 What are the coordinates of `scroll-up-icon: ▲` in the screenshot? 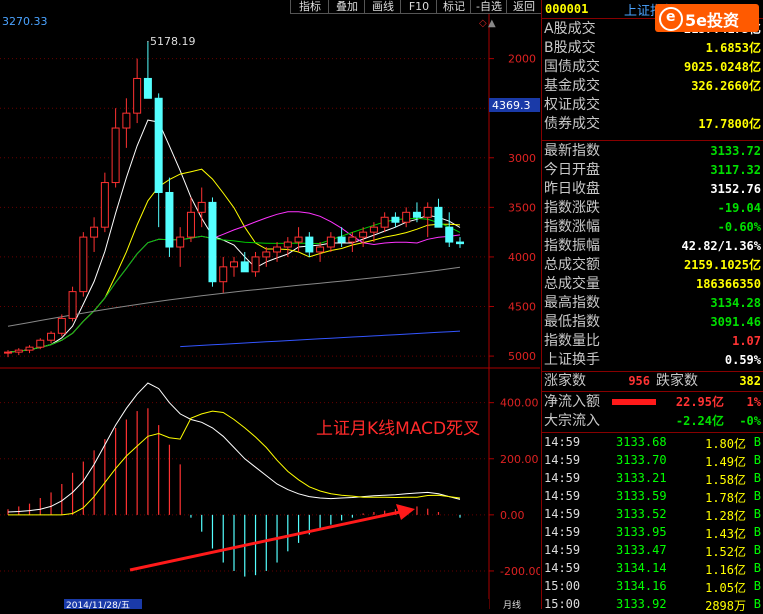 It's located at (492, 23).